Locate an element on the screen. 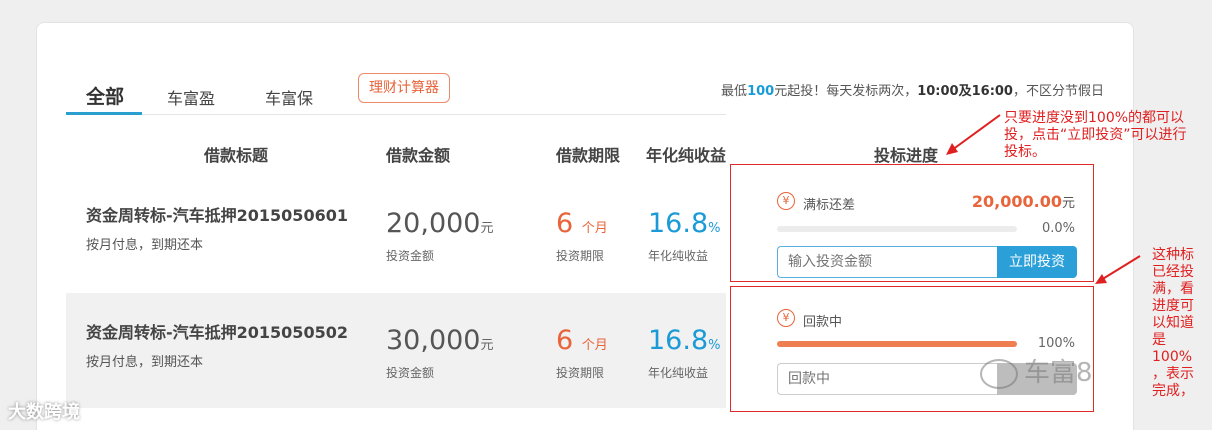 The image size is (1212, 430). watermark-logo-right: 车富8 is located at coordinates (1036, 370).